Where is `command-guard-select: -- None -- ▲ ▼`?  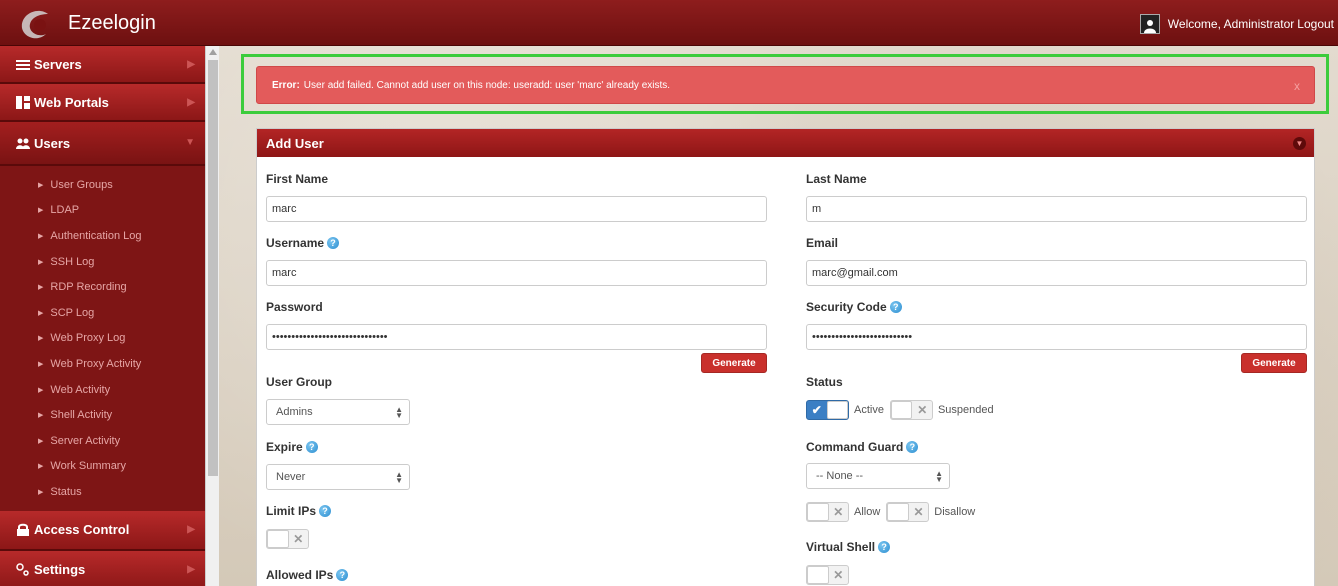 command-guard-select: -- None -- ▲ ▼ is located at coordinates (878, 476).